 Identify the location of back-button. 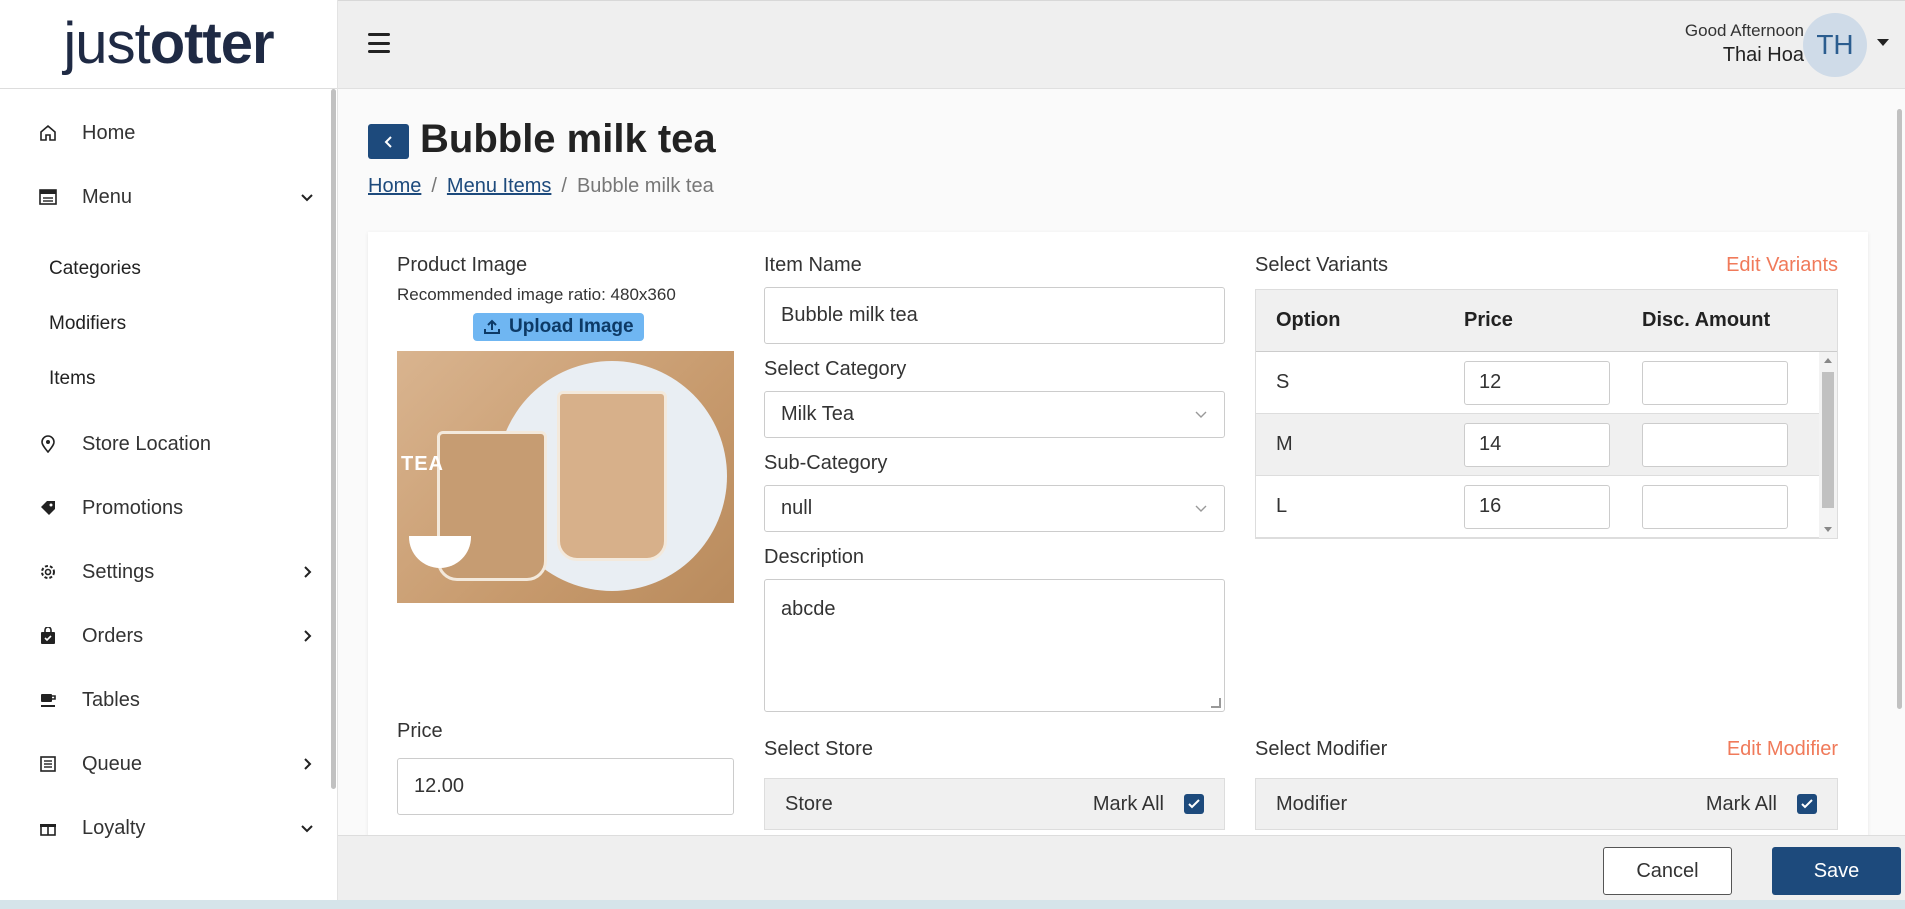
(388, 141).